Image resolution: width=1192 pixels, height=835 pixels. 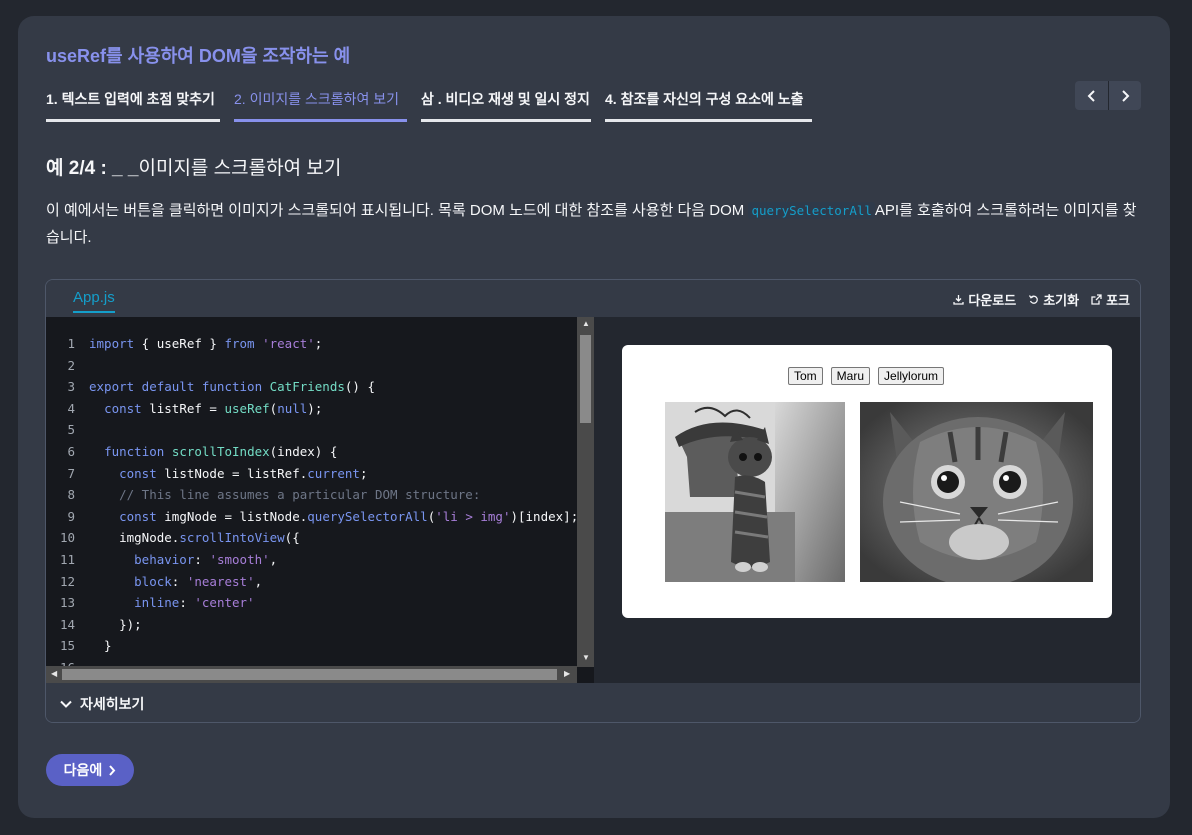 What do you see at coordinates (312, 538) in the screenshot?
I see `code-line: 10 imgNode.scrollIntoView({` at bounding box center [312, 538].